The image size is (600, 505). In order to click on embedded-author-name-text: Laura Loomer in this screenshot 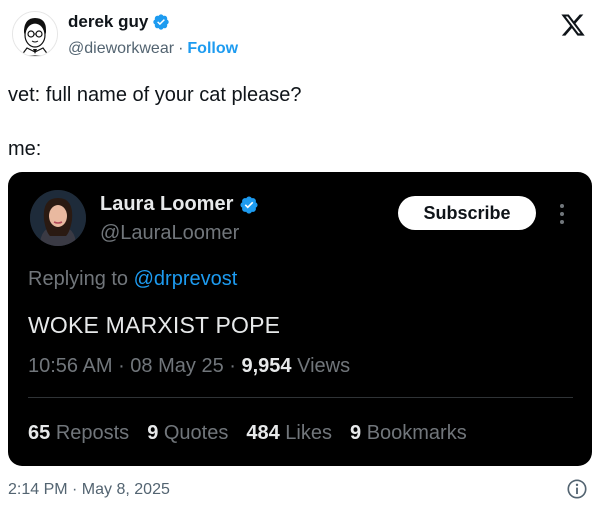, I will do `click(167, 204)`.